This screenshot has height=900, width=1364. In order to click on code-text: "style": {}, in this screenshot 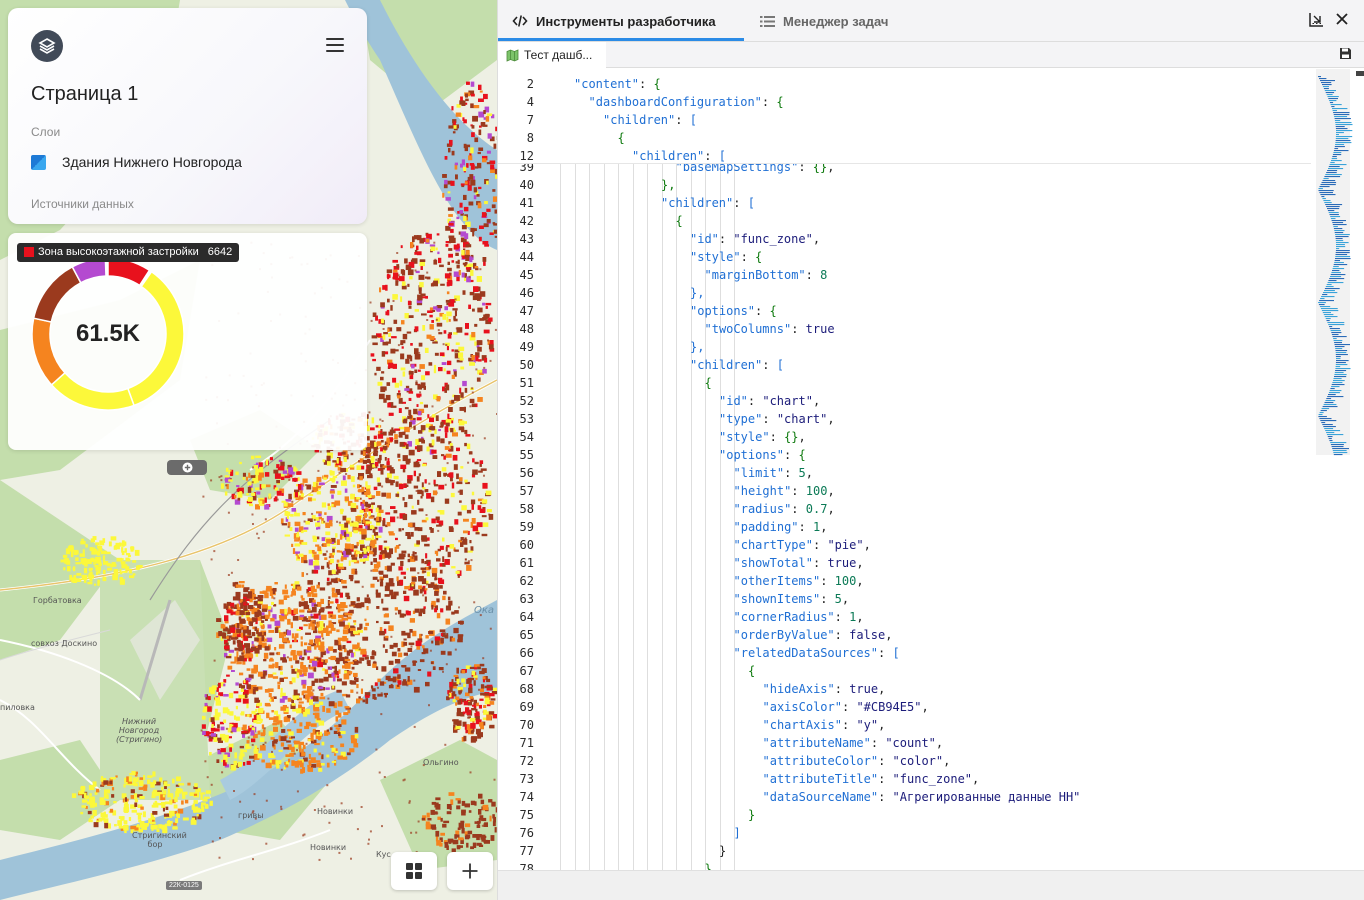, I will do `click(762, 437)`.